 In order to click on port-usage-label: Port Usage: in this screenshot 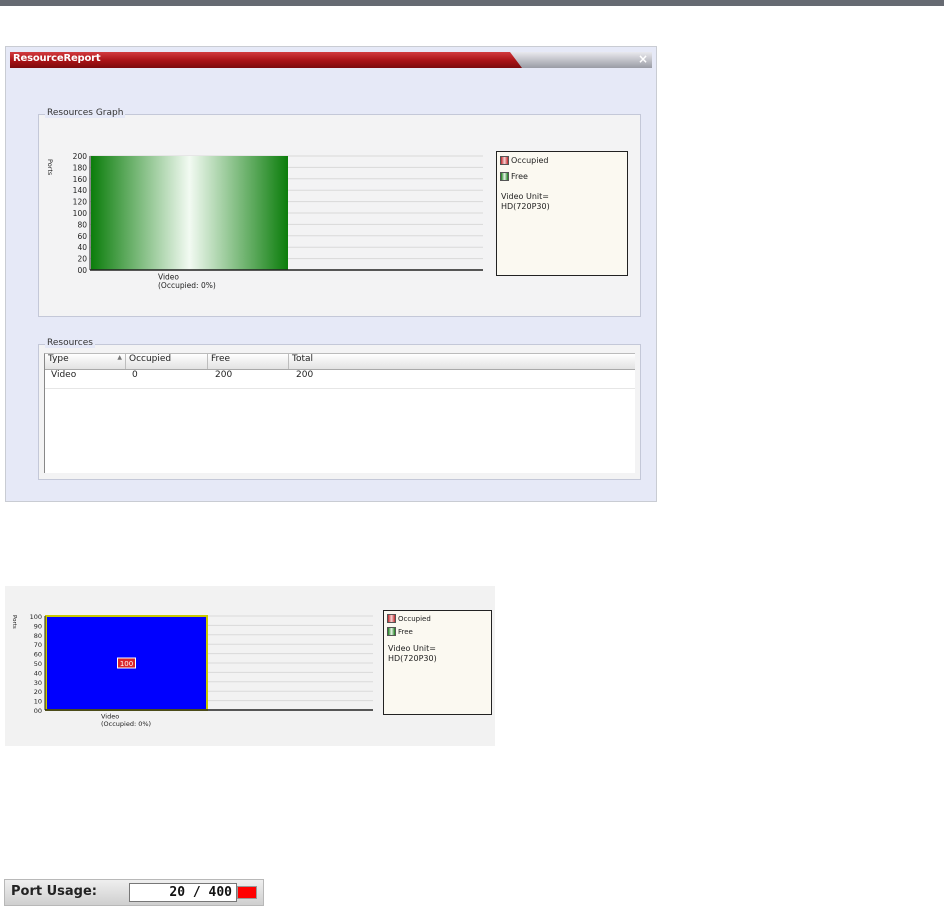, I will do `click(54, 891)`.